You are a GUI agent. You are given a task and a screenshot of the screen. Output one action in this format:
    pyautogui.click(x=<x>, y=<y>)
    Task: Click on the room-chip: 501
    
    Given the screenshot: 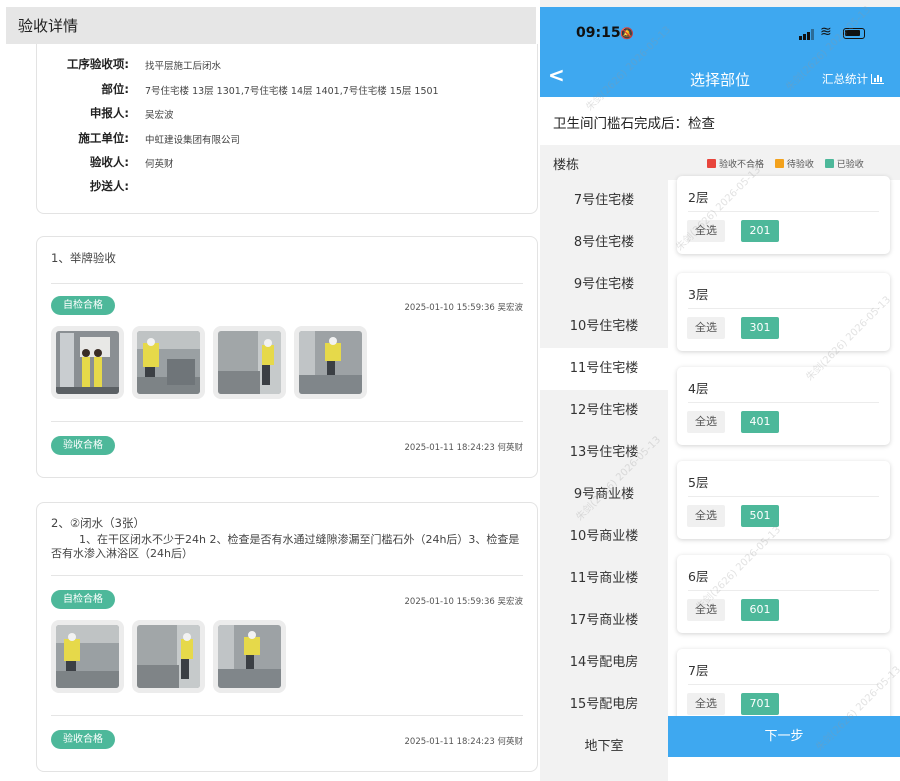 What is the action you would take?
    pyautogui.click(x=760, y=516)
    